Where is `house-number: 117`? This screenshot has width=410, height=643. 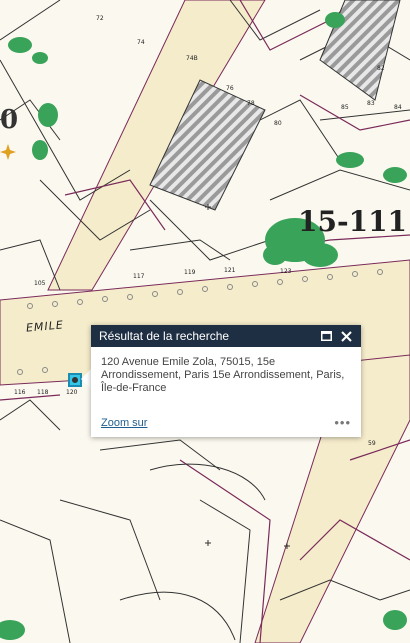 house-number: 117 is located at coordinates (139, 276).